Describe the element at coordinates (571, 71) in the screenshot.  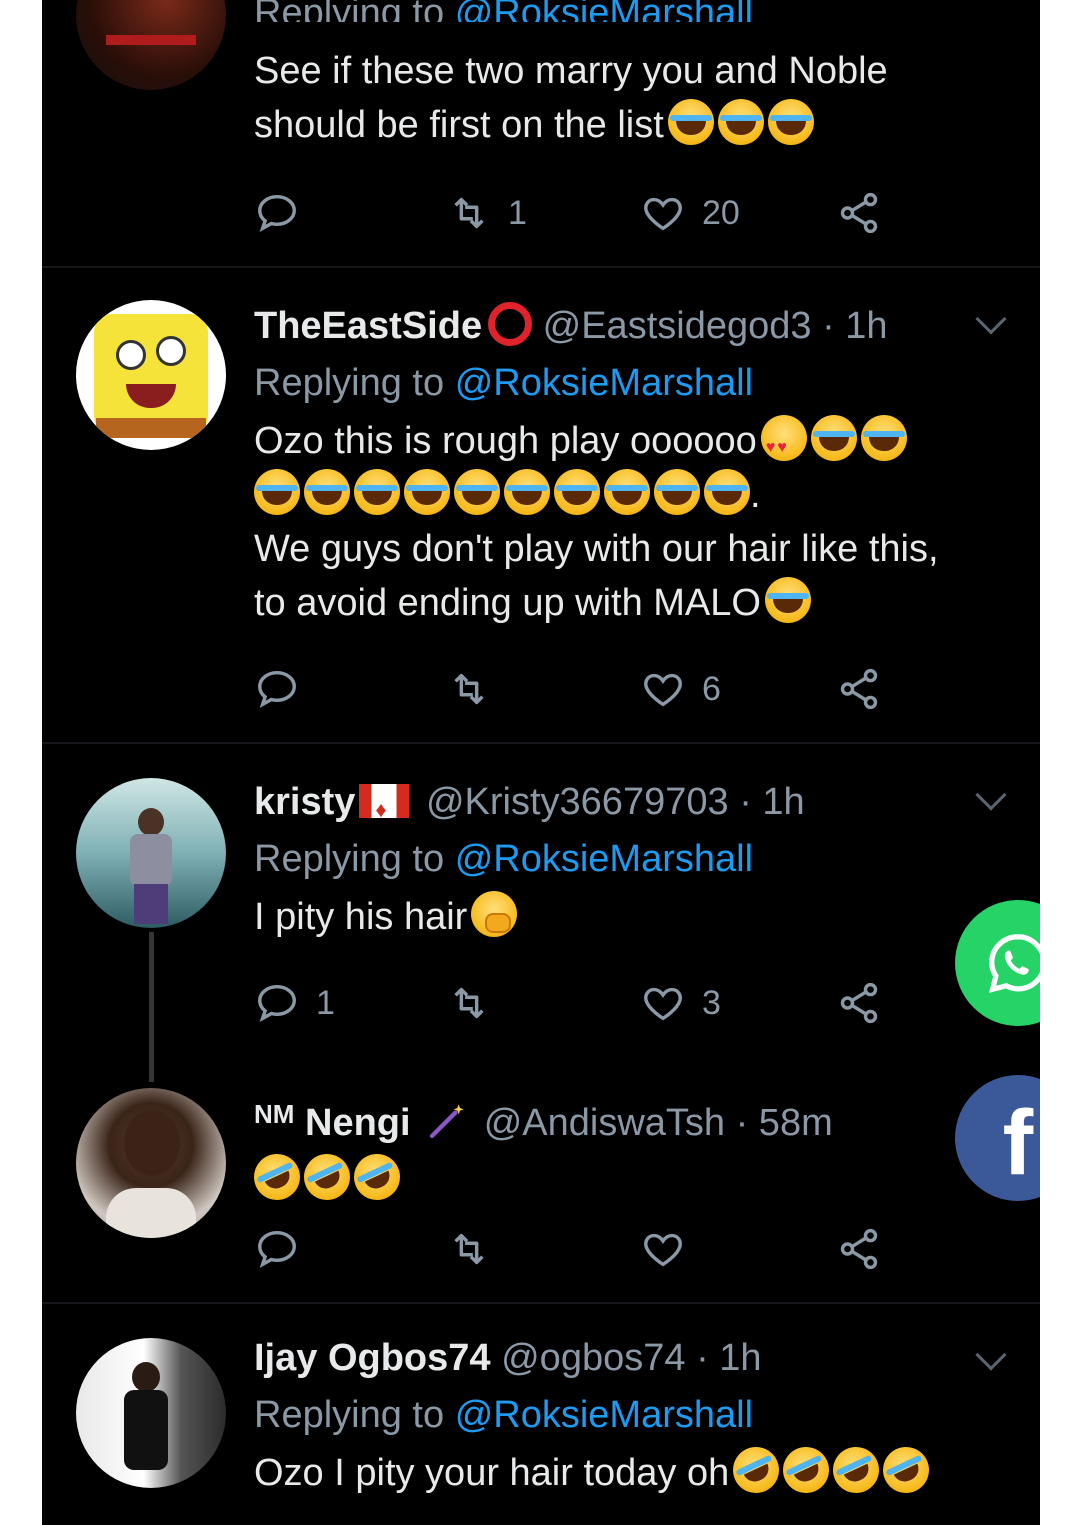
I see `tweet-text-line: See if these two marry you and Noble` at that location.